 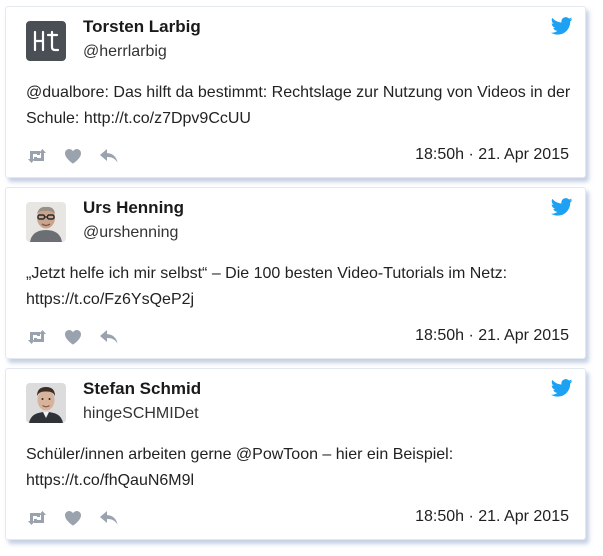 I want to click on author-handle: @herrlarbig, so click(x=125, y=52).